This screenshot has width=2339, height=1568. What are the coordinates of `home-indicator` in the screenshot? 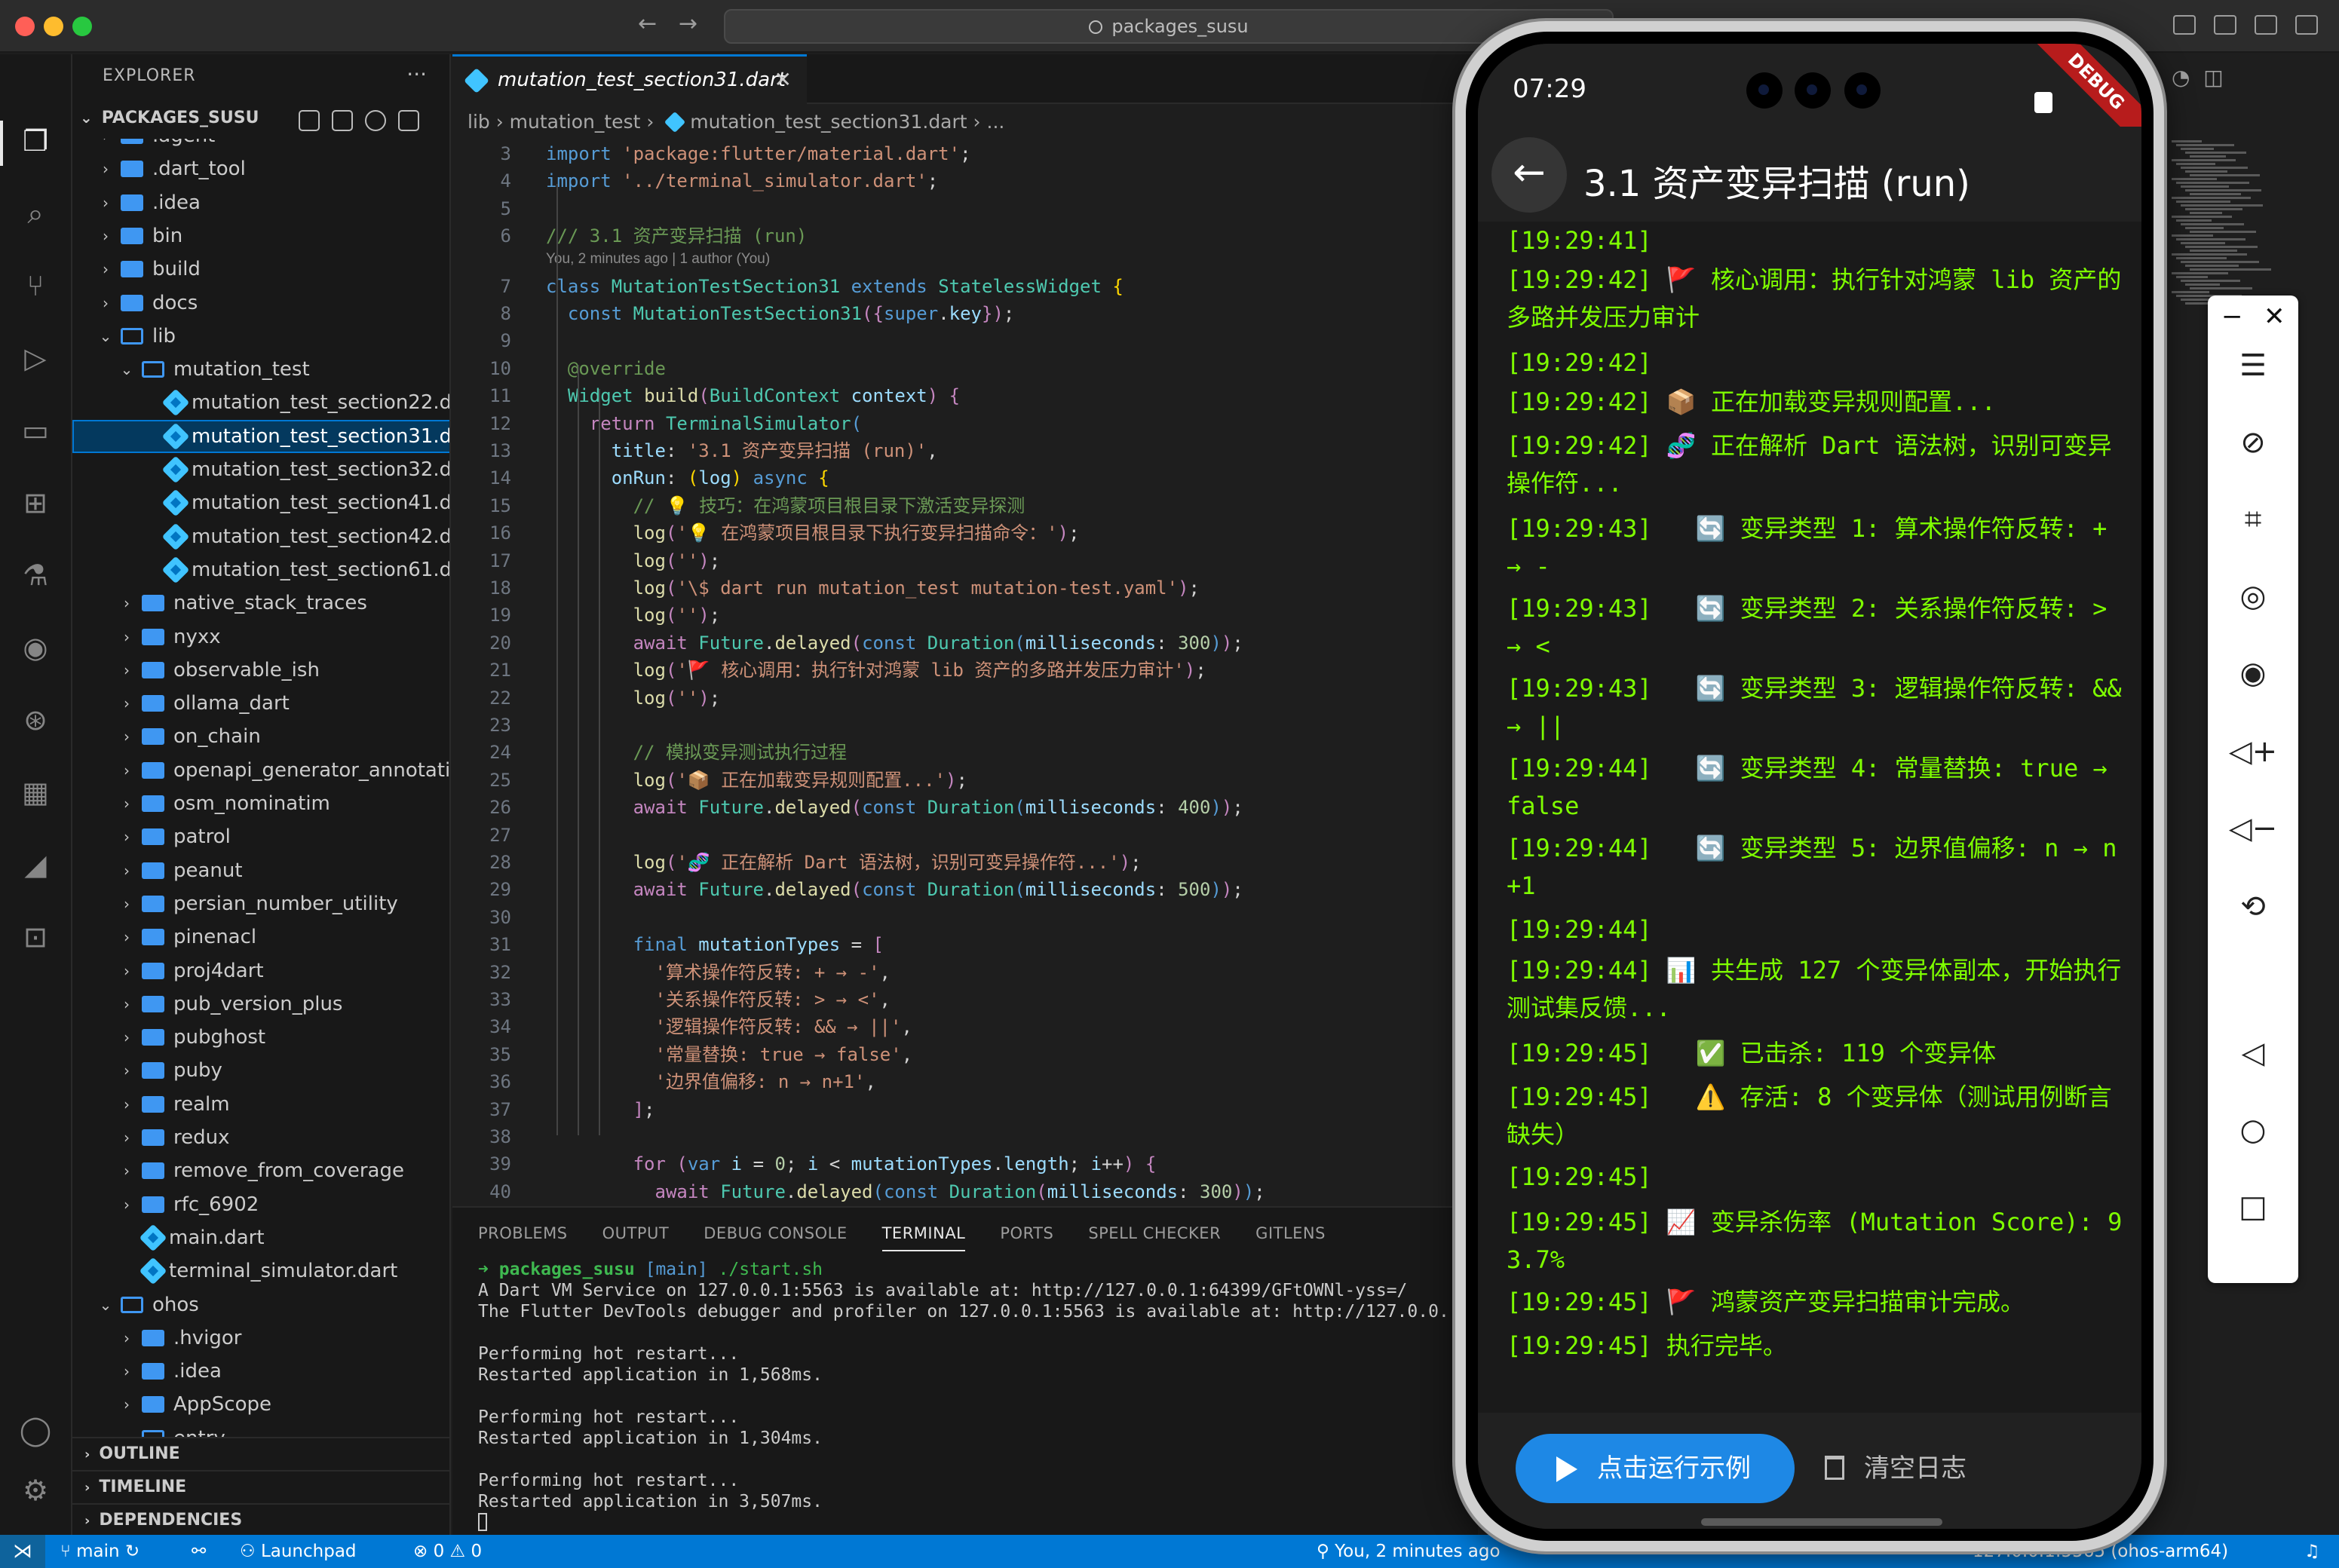 It's located at (1822, 1522).